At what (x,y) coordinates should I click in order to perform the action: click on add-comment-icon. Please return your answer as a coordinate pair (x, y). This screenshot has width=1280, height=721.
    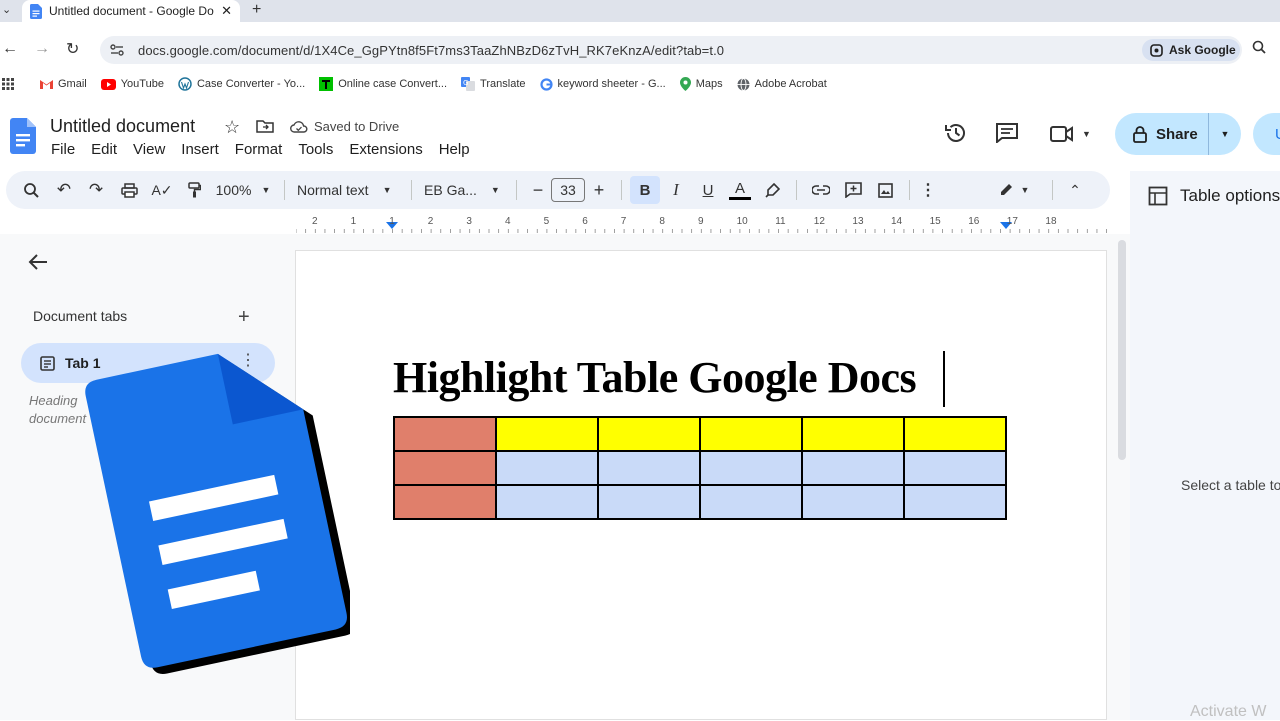
    Looking at the image, I should click on (853, 190).